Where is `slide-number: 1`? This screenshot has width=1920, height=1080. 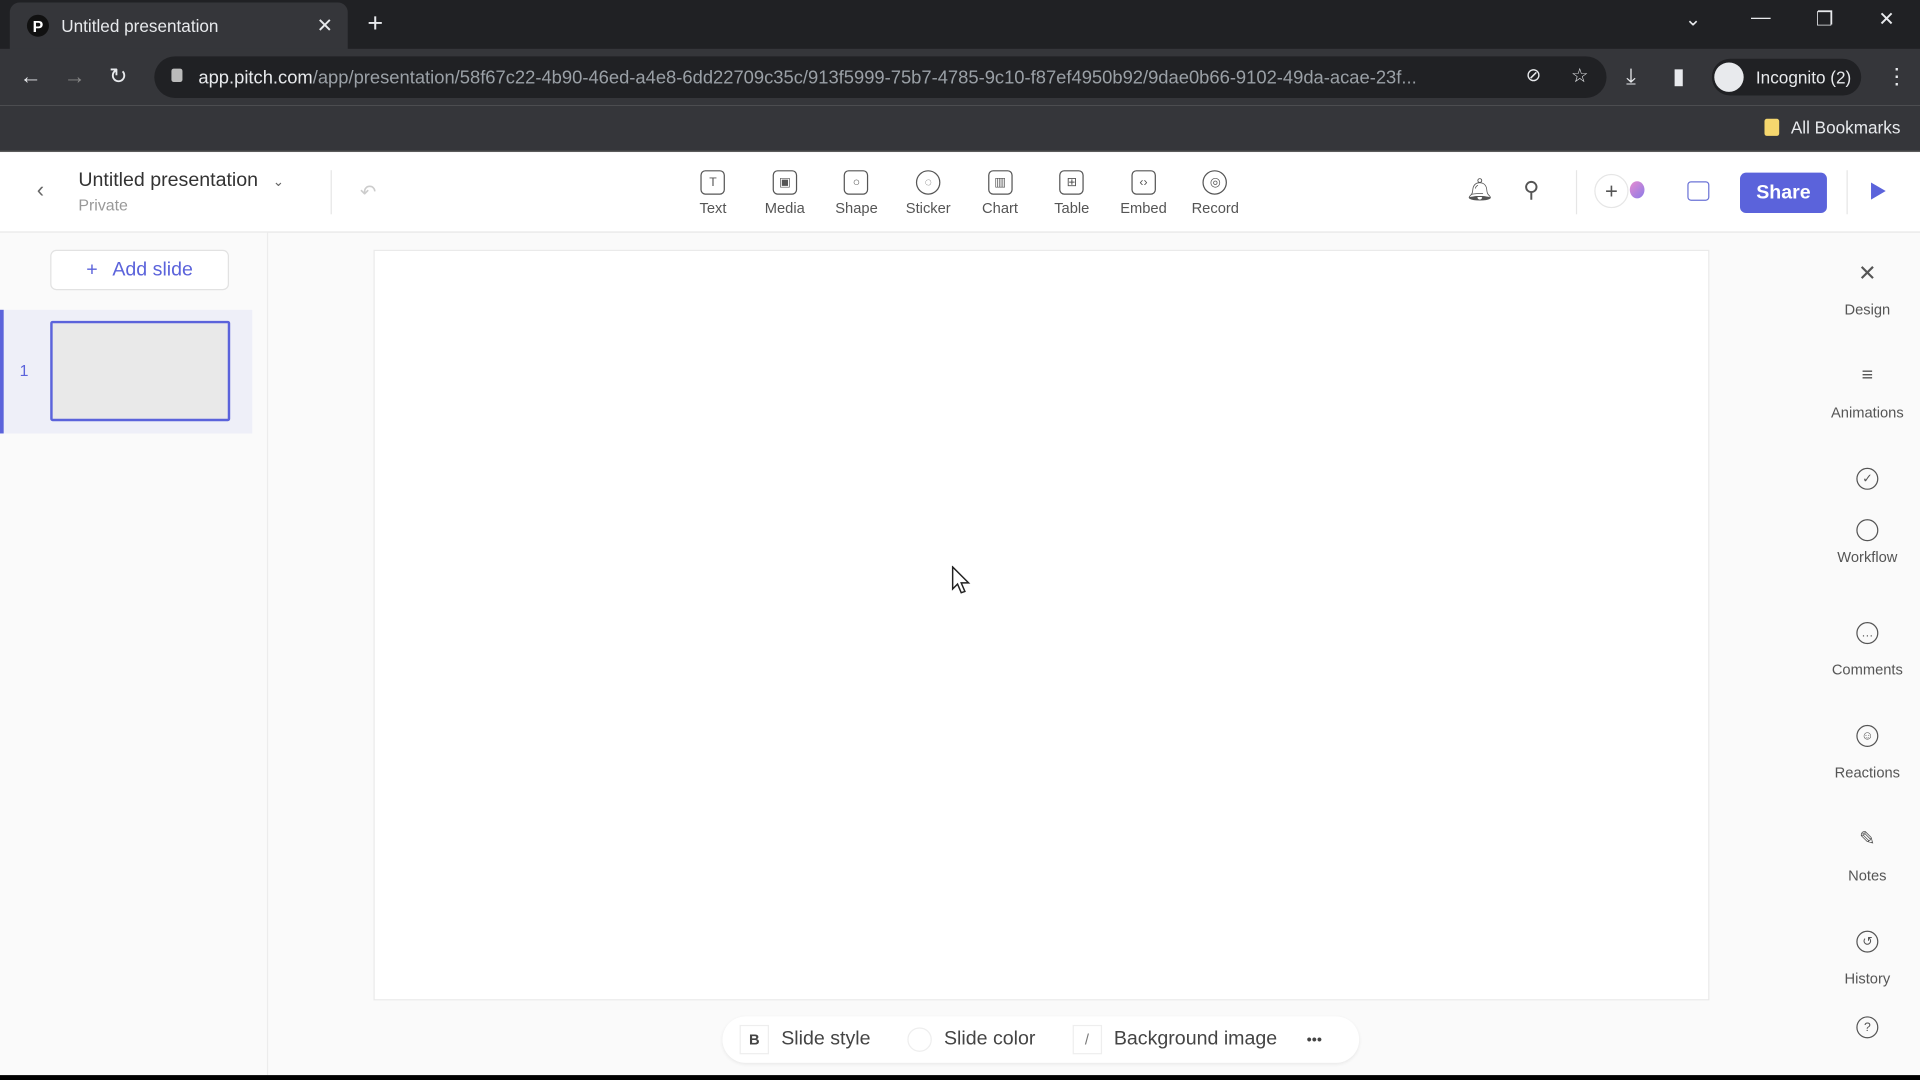 slide-number: 1 is located at coordinates (24, 370).